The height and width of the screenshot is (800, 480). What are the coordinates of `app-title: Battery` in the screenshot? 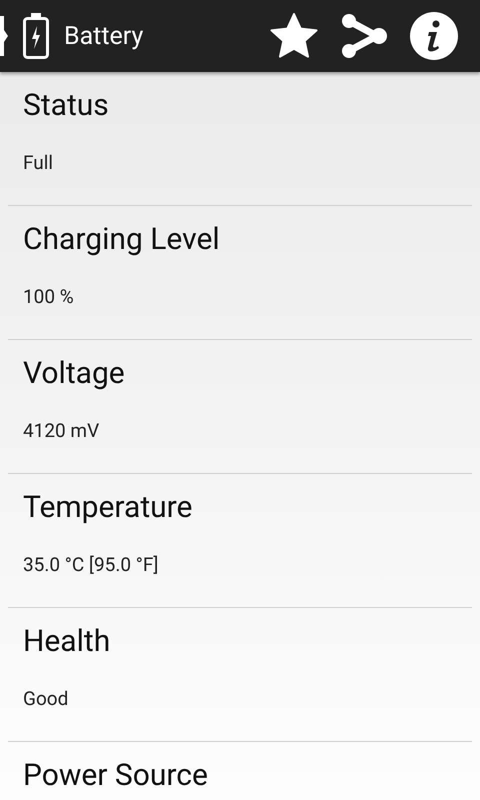 It's located at (104, 36).